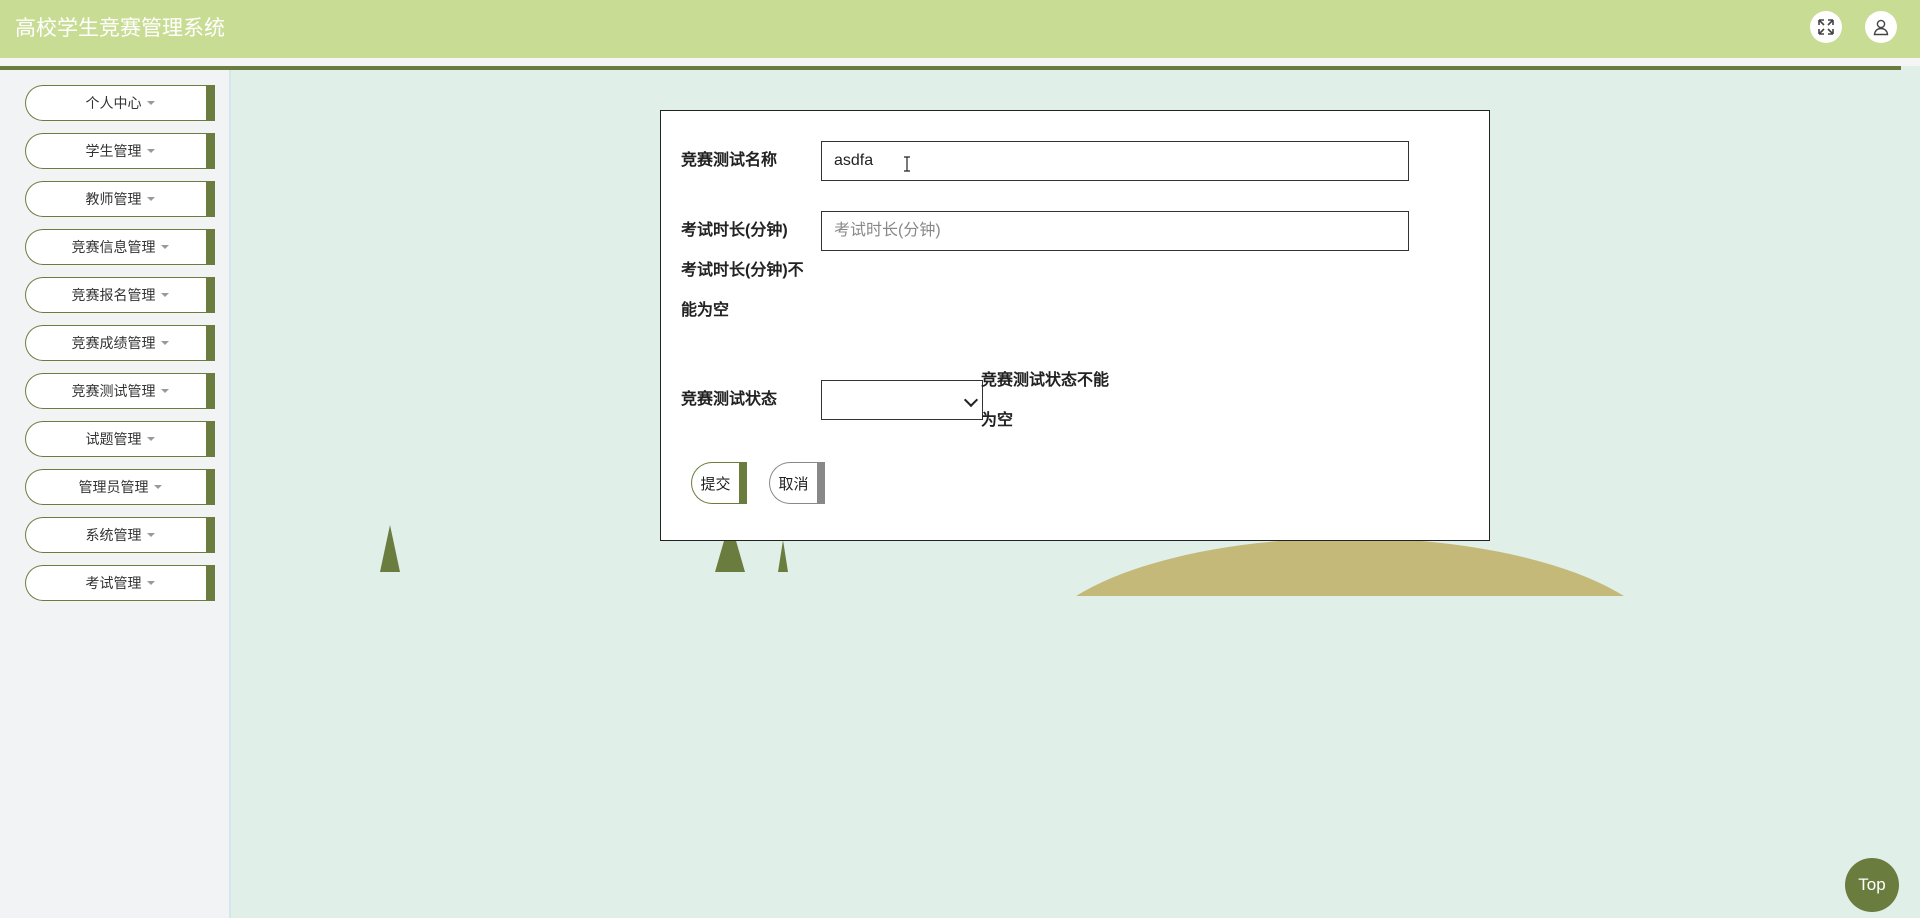  I want to click on header-underline, so click(950, 68).